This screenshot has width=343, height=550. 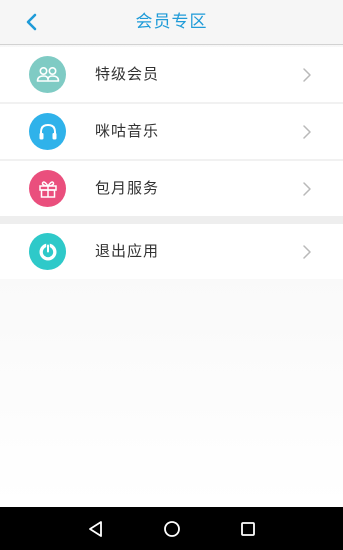 I want to click on system-nav-bar, so click(x=171, y=528).